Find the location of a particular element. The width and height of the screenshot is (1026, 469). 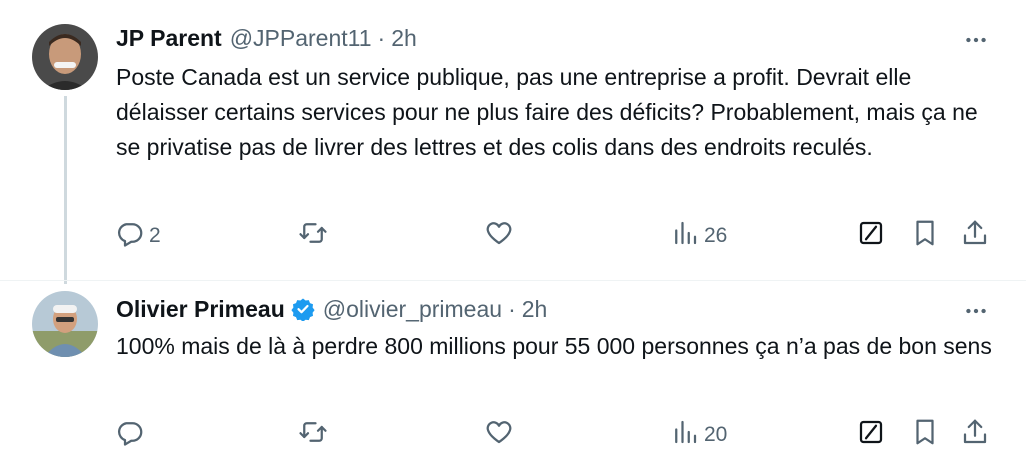

reply-count: 2 is located at coordinates (155, 235).